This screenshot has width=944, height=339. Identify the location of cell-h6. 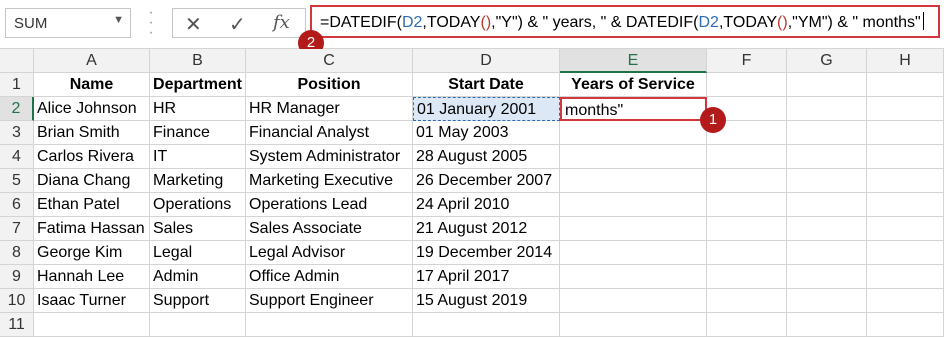
(905, 205).